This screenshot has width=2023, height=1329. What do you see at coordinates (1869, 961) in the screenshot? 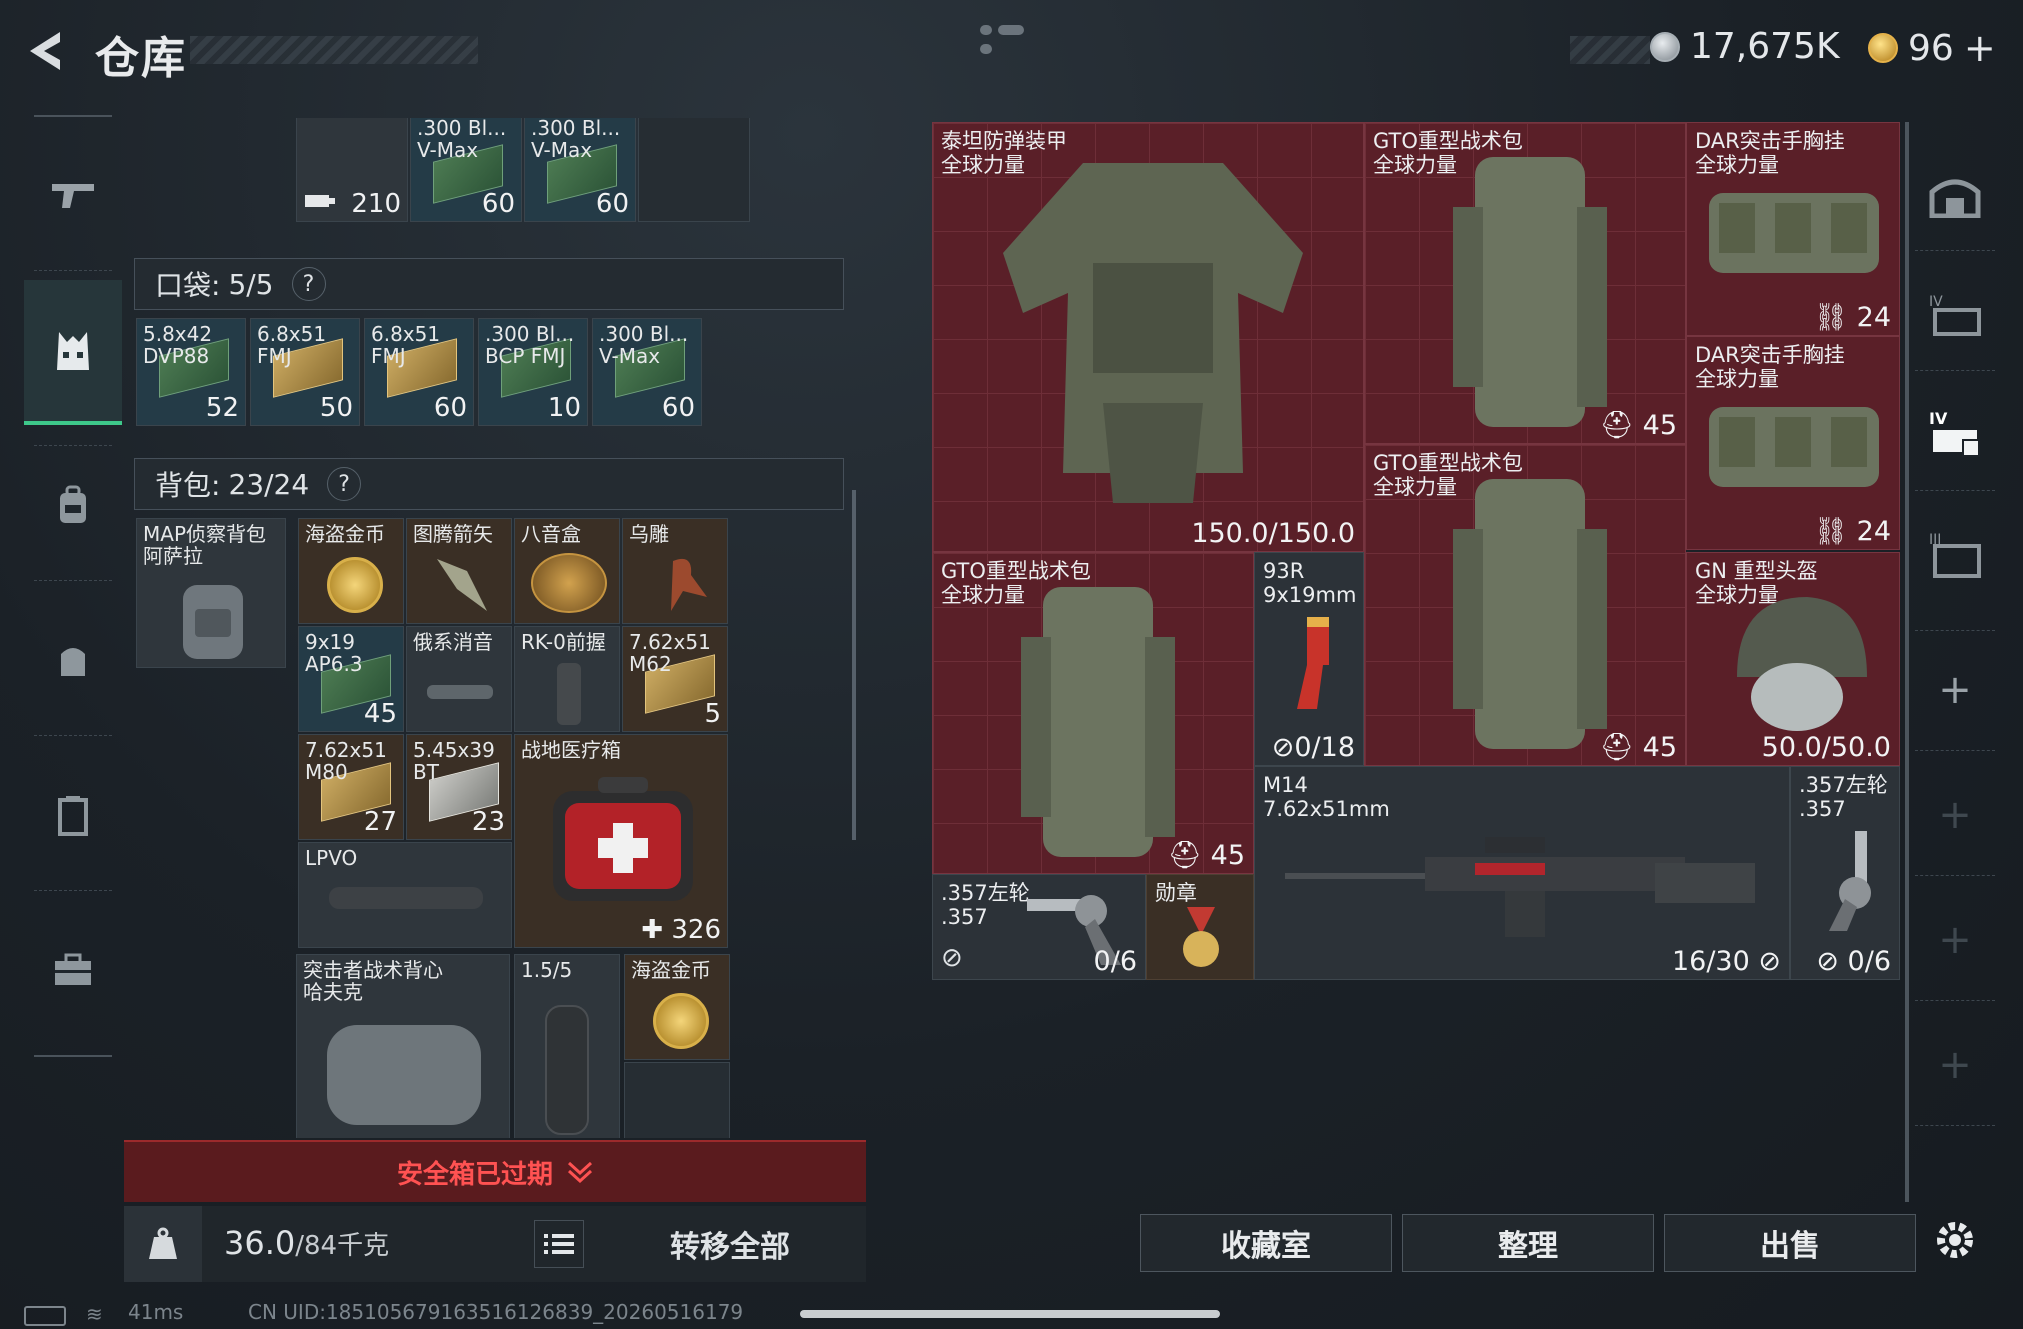
I see `item-count-value: 0/6` at bounding box center [1869, 961].